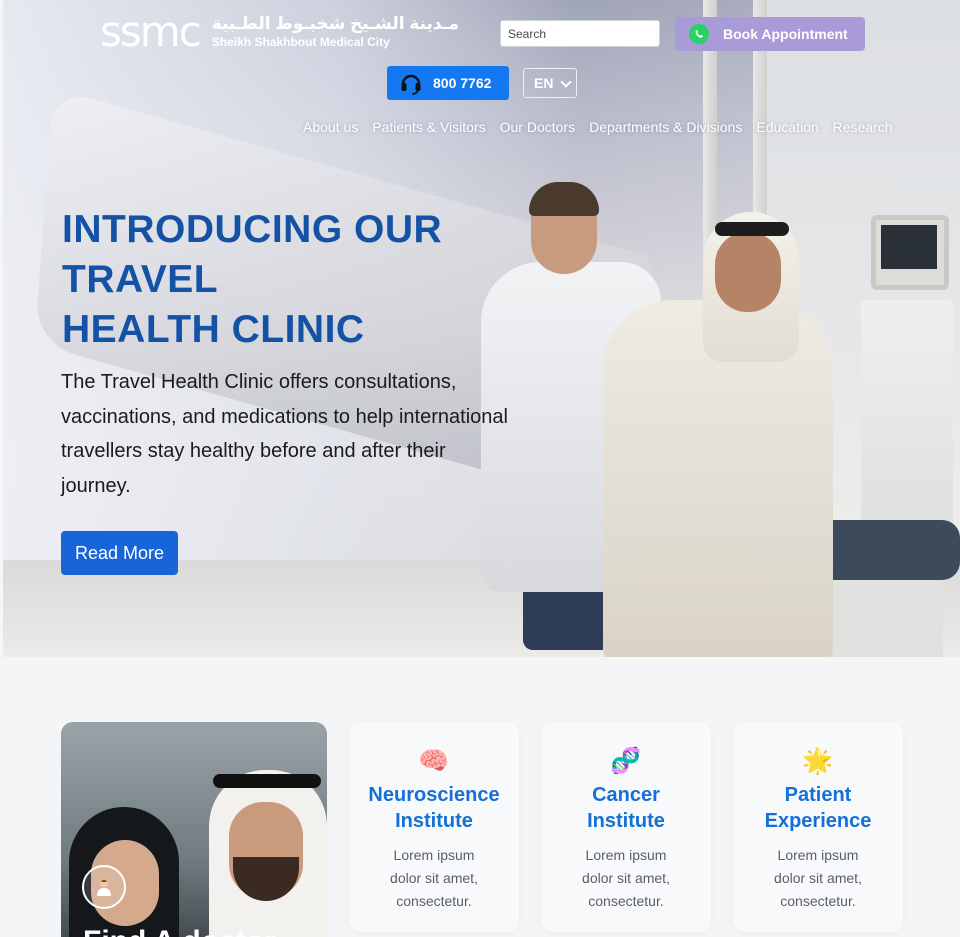 The height and width of the screenshot is (937, 960). What do you see at coordinates (580, 33) in the screenshot?
I see `search-input` at bounding box center [580, 33].